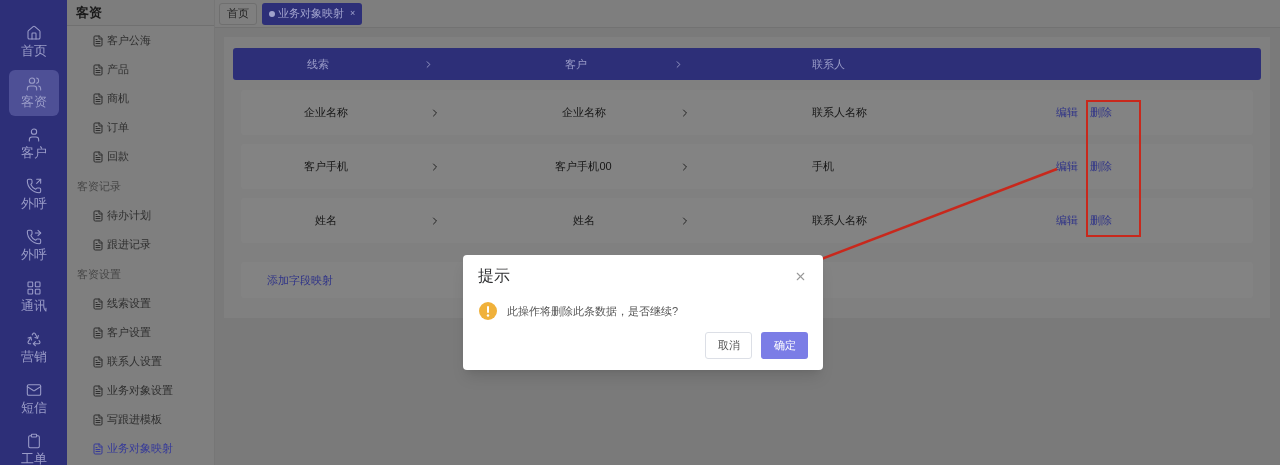 This screenshot has width=1280, height=465. What do you see at coordinates (33, 348) in the screenshot?
I see `sidebar-nav-button: 营销` at bounding box center [33, 348].